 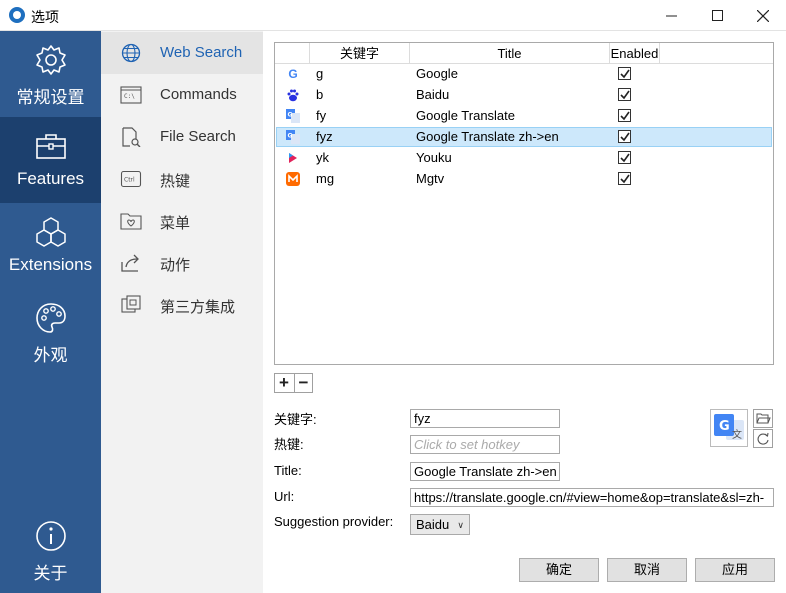 What do you see at coordinates (325, 178) in the screenshot?
I see `row-keyword: mg` at bounding box center [325, 178].